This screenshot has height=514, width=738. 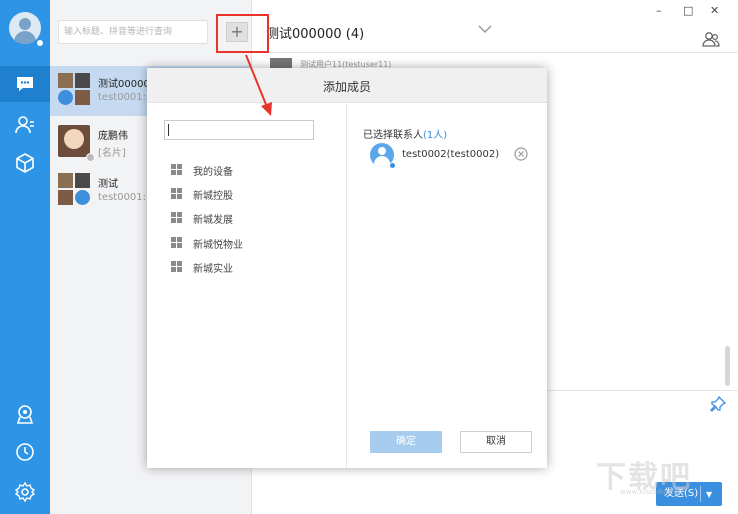 I want to click on watermark-logo: 下载吧 www.xiazaiba.com, so click(x=656, y=474).